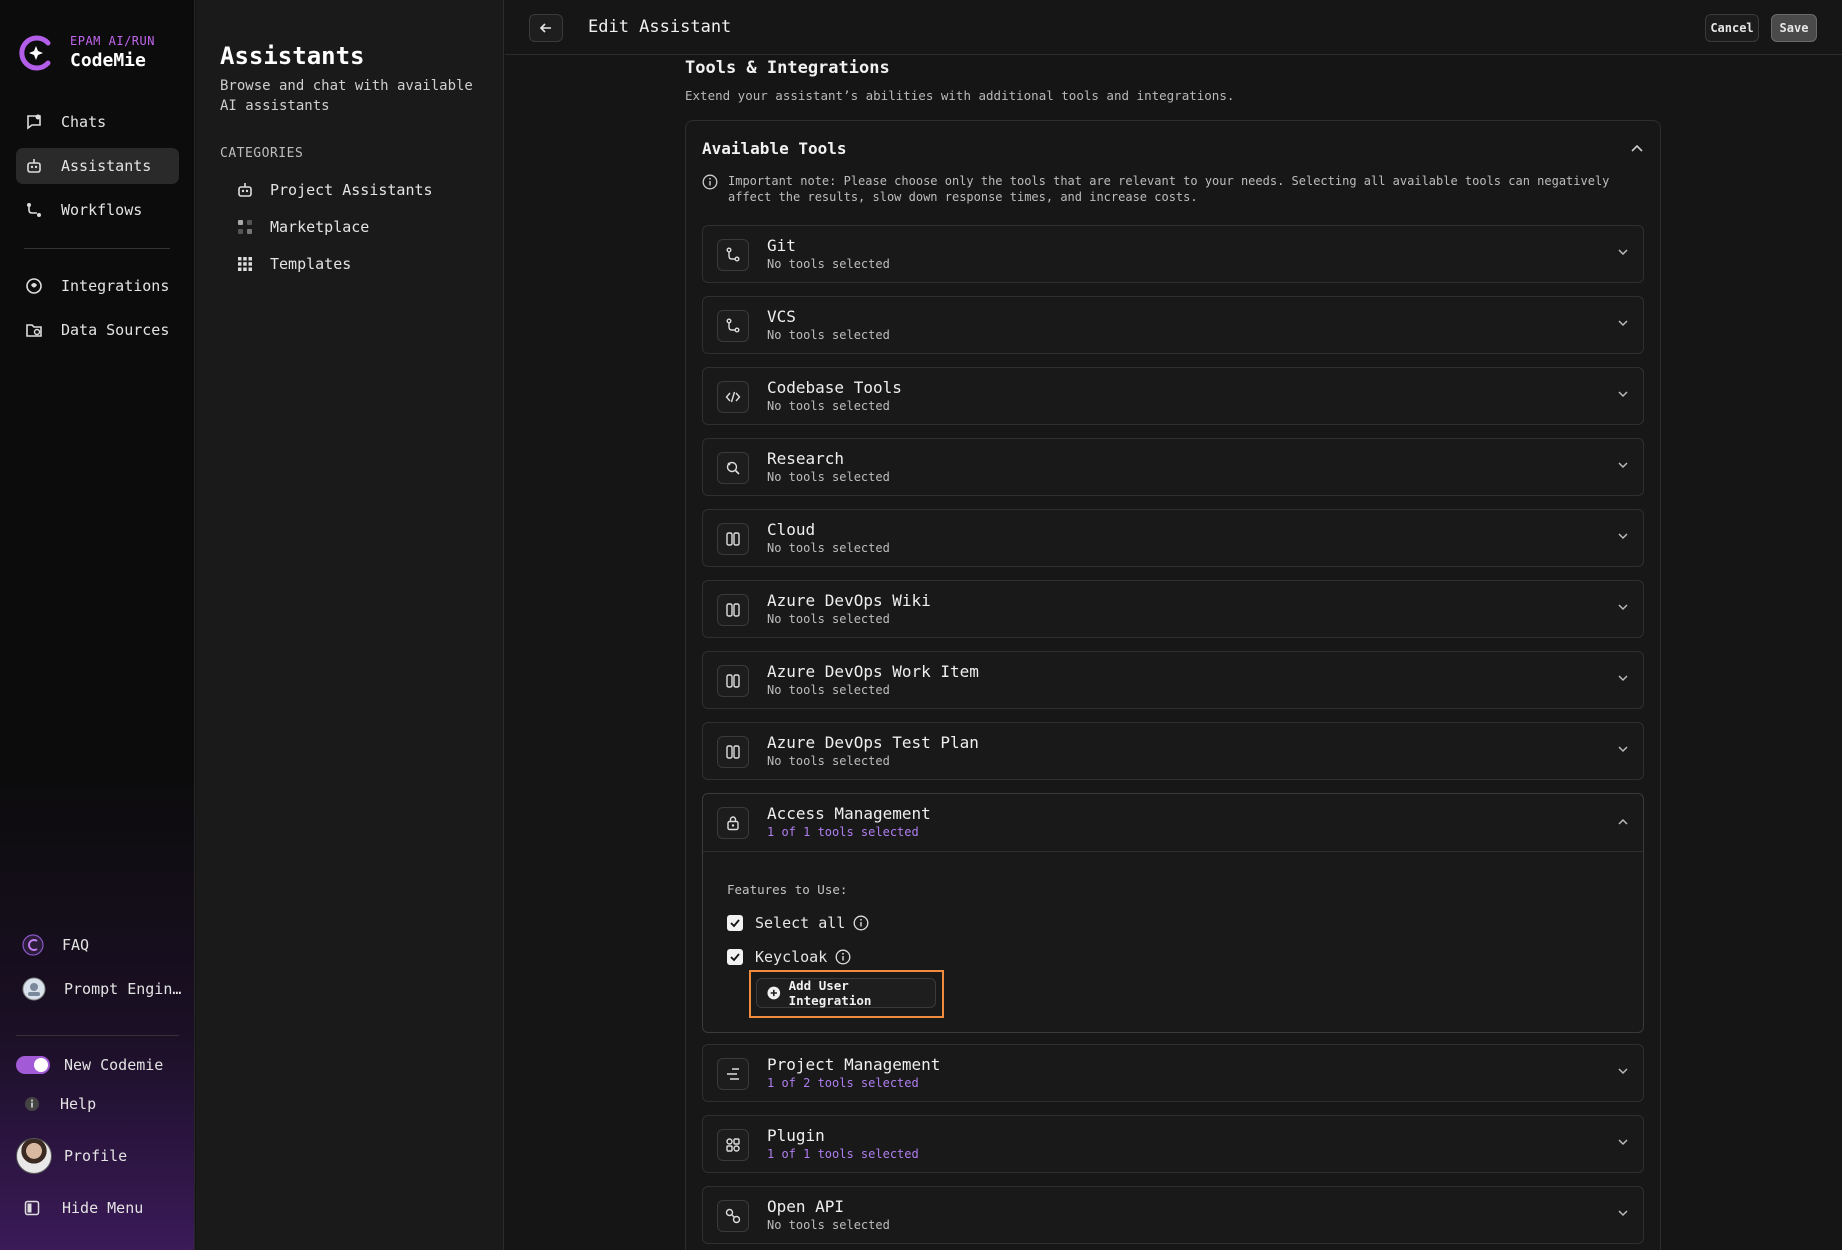  What do you see at coordinates (791, 957) in the screenshot?
I see `keycloak-label: Keycloak` at bounding box center [791, 957].